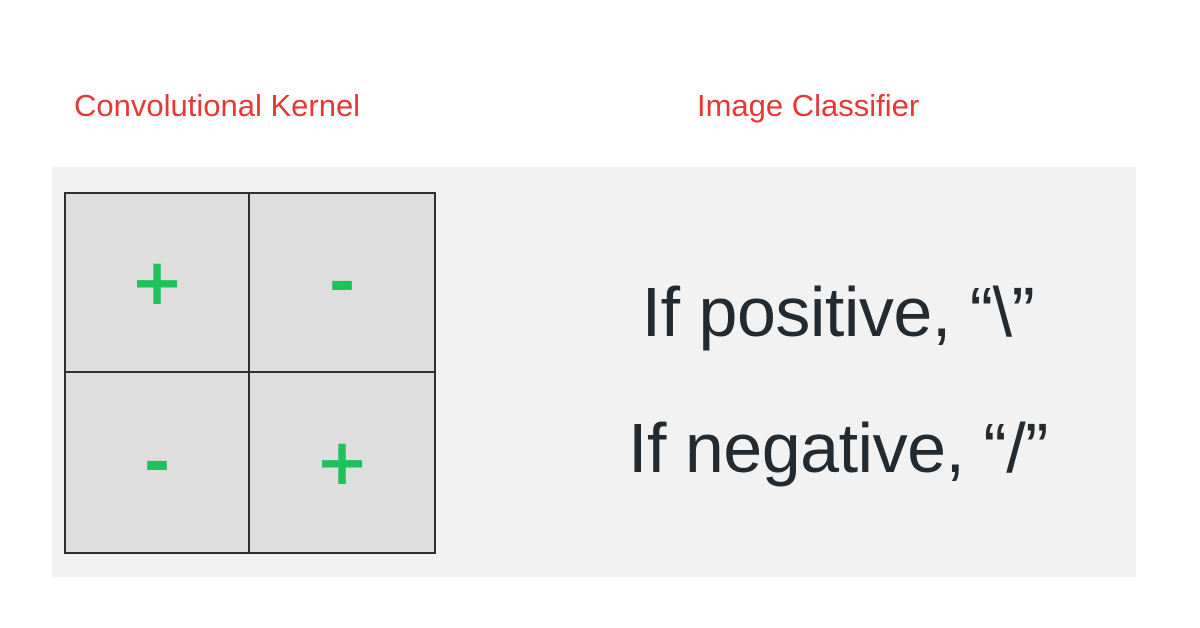 This screenshot has height=628, width=1200. I want to click on kernel-cell-bottom-left: -, so click(158, 462).